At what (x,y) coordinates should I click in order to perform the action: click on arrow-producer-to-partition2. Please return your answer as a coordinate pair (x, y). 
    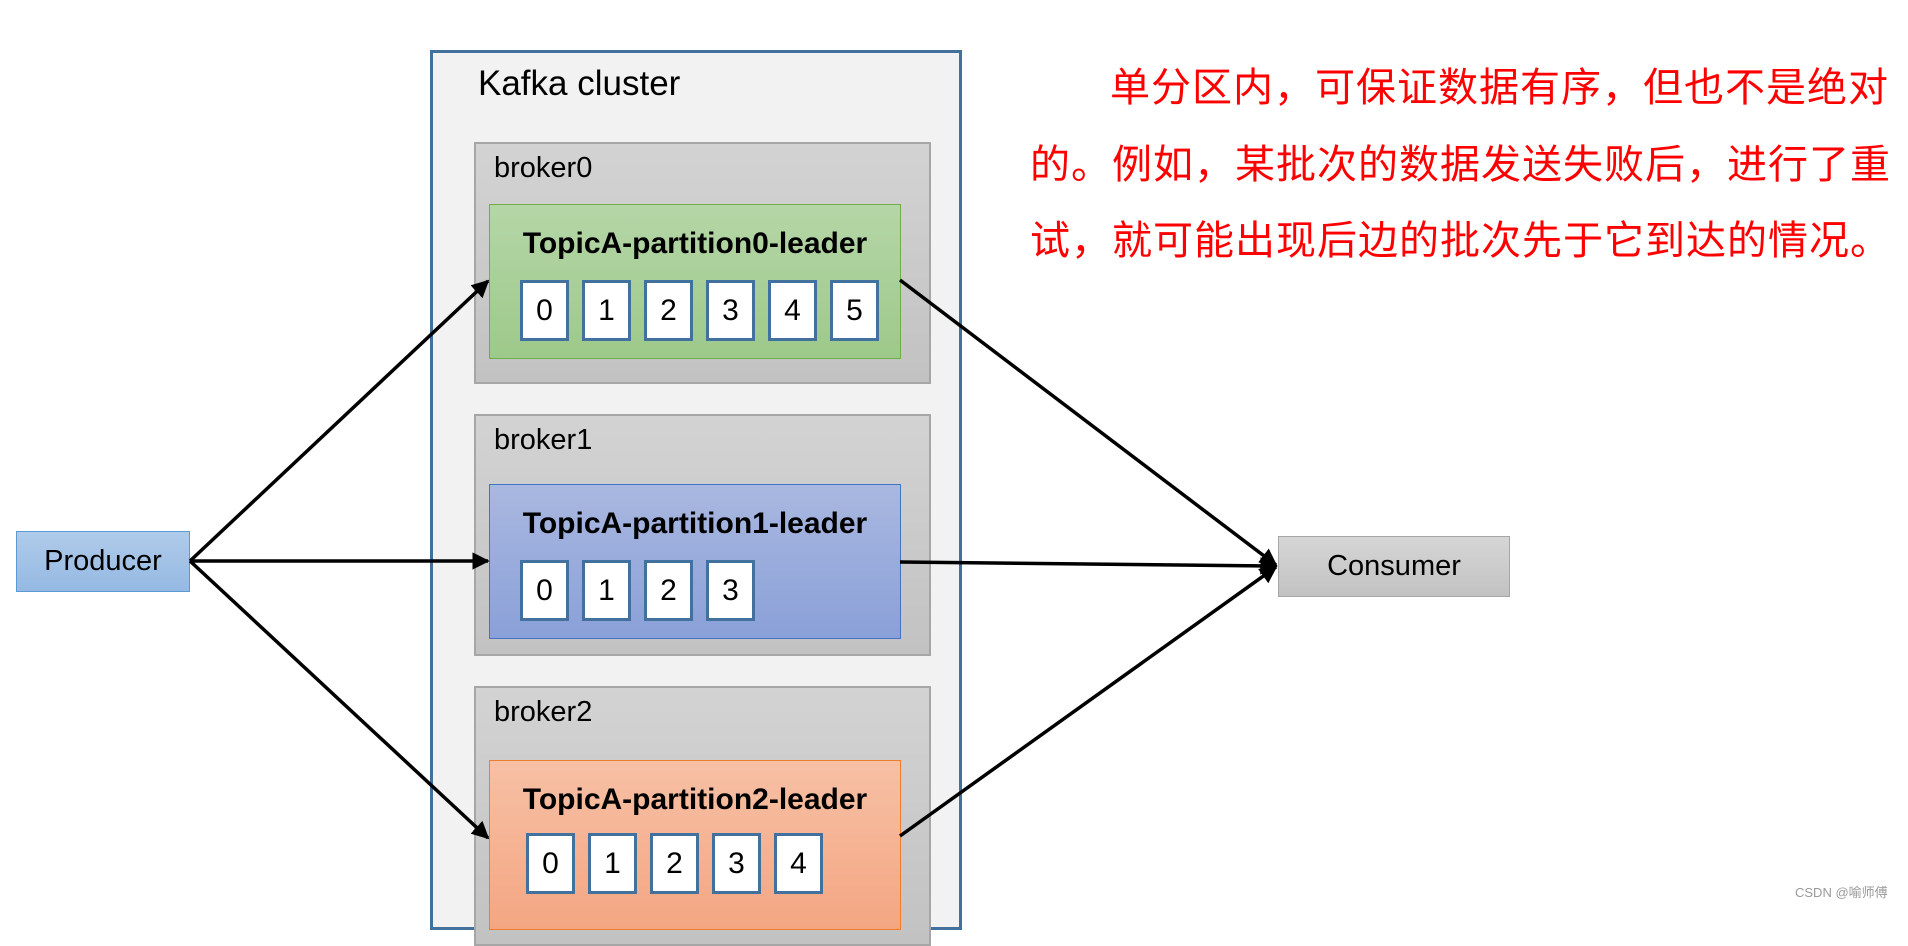
    Looking at the image, I should click on (339, 699).